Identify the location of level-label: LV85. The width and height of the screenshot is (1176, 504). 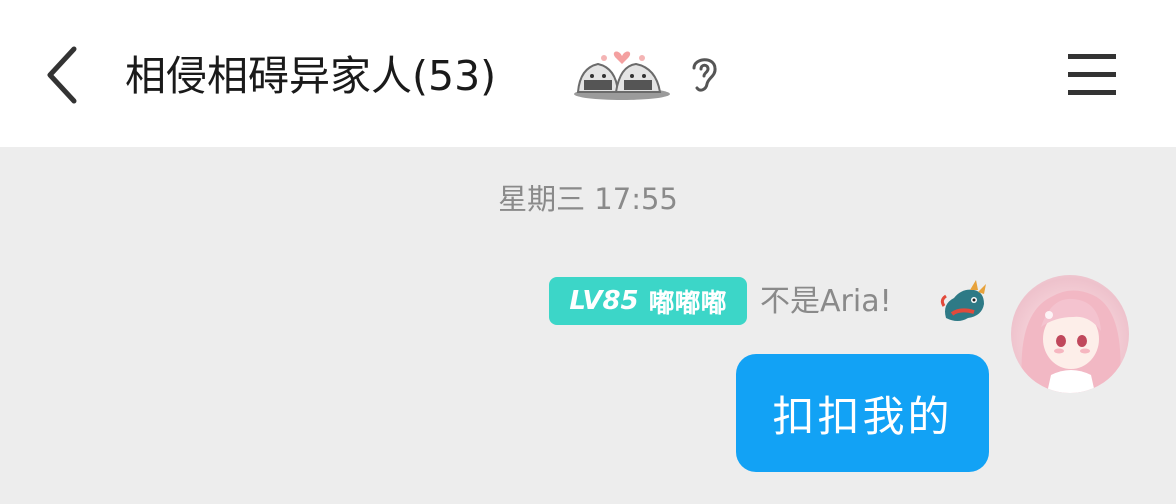
(604, 301).